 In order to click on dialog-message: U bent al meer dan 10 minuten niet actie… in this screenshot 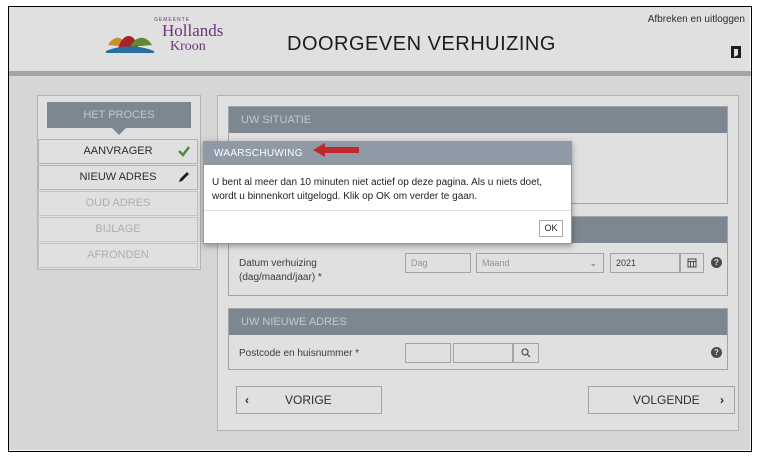, I will do `click(377, 189)`.